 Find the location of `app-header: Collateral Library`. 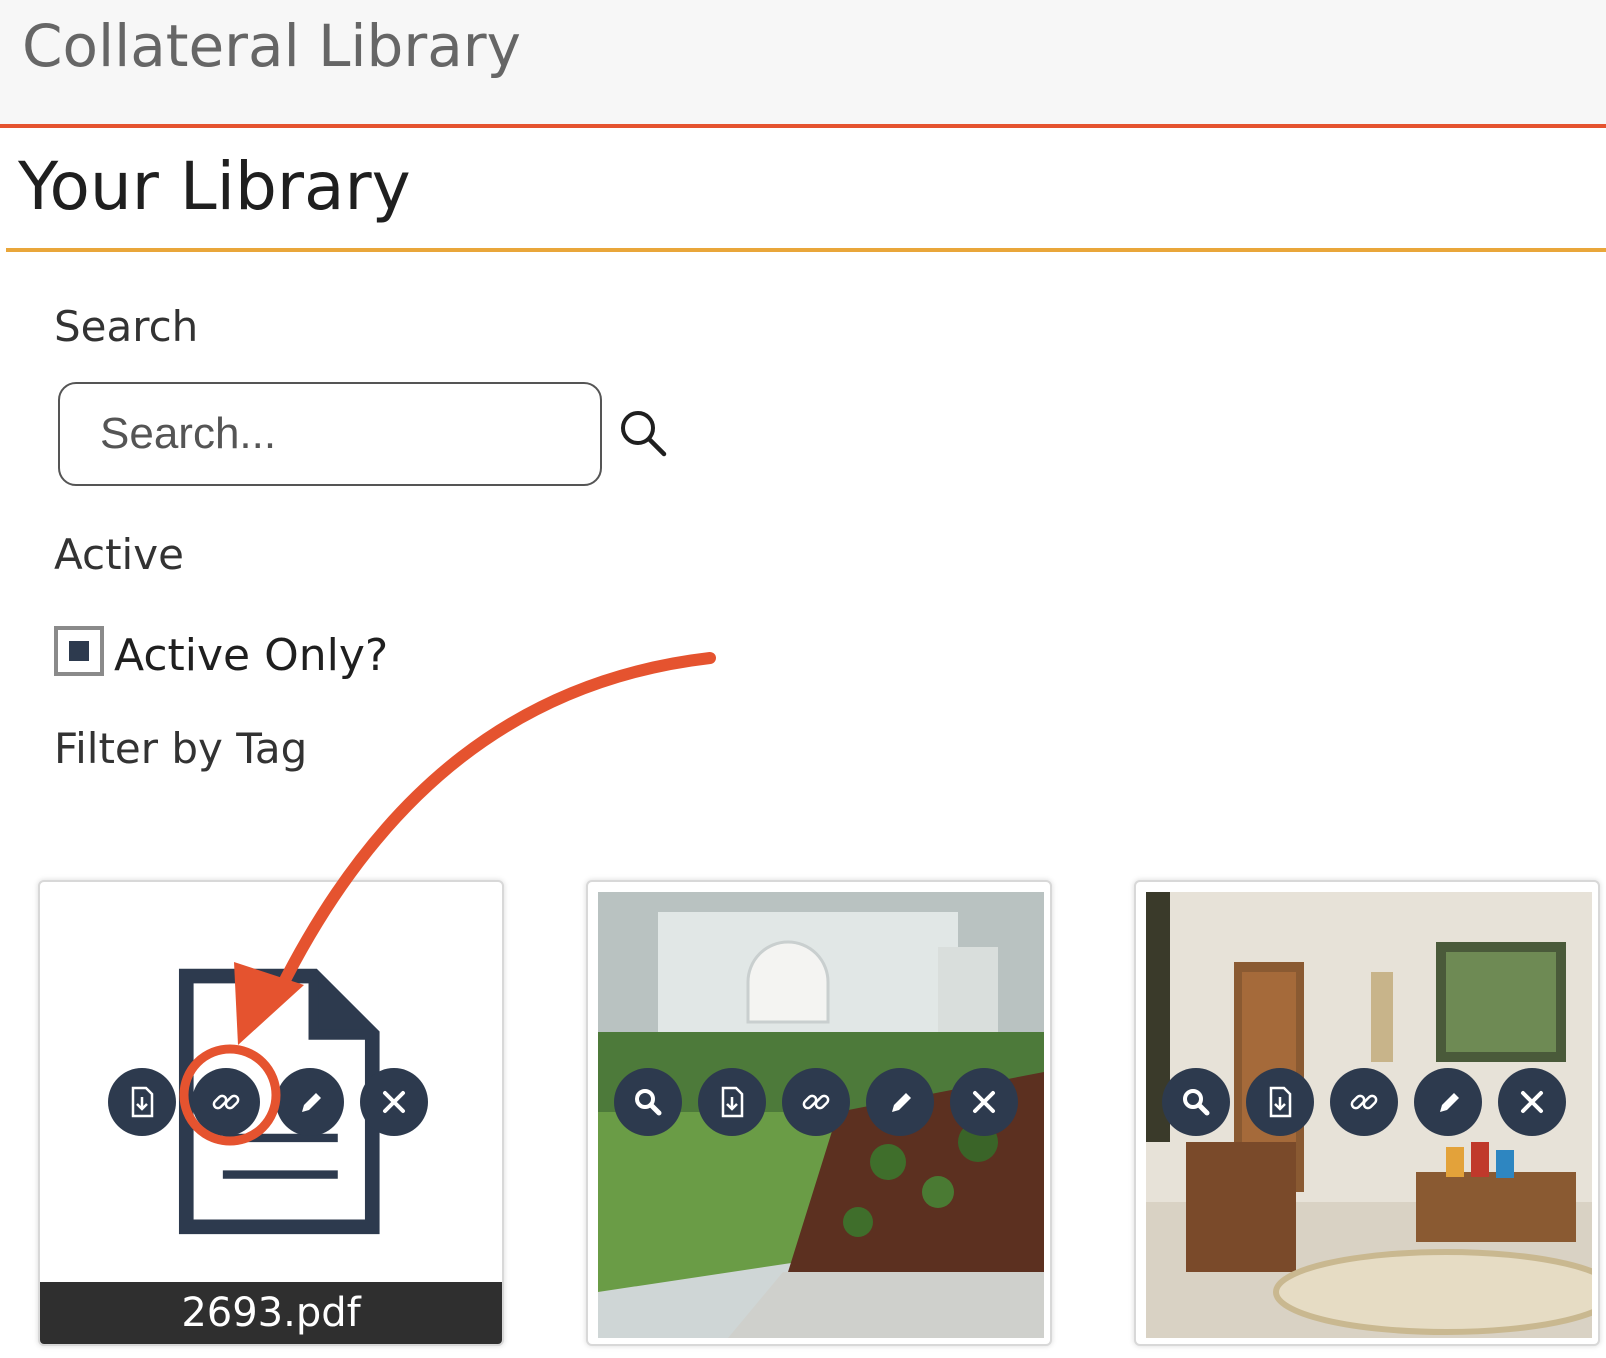

app-header: Collateral Library is located at coordinates (803, 64).